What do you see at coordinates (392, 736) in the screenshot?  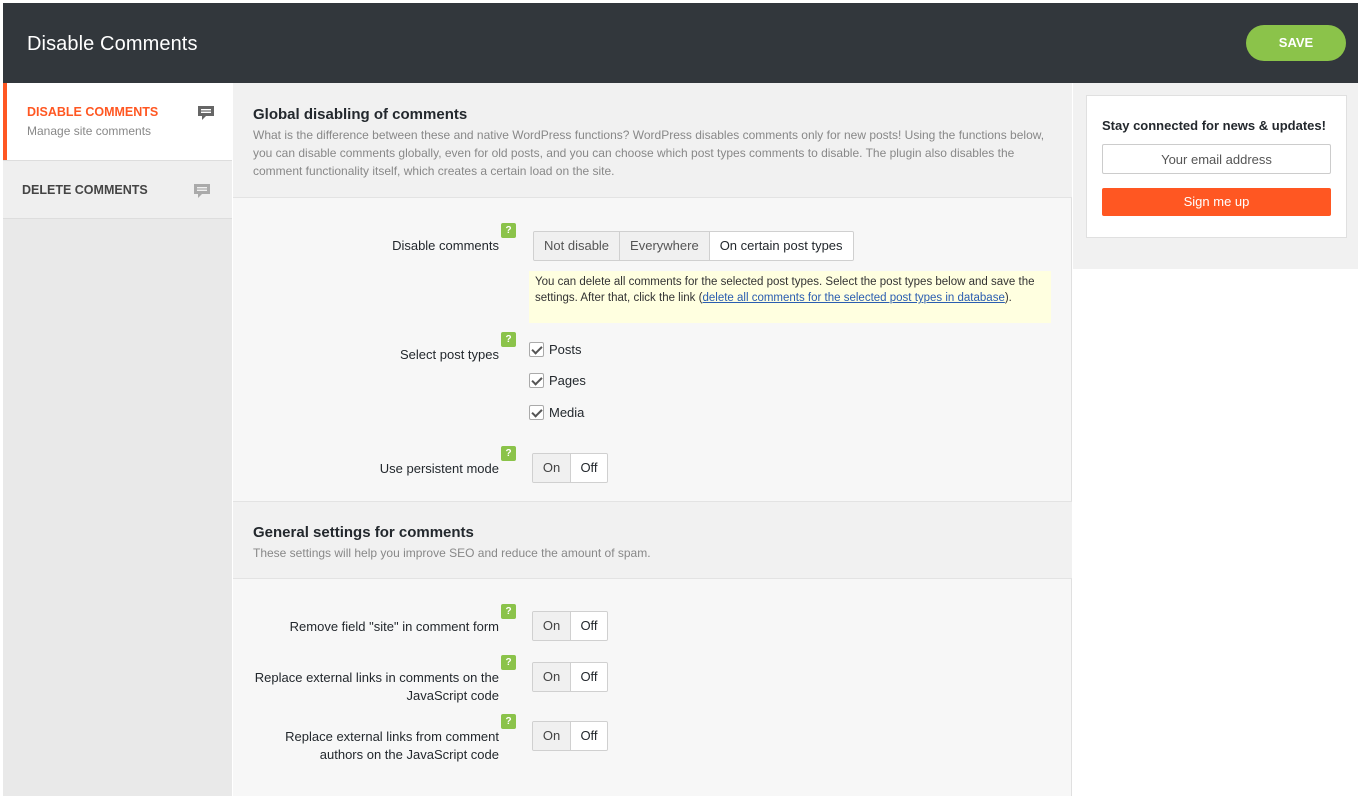 I see `label-line: Replace external links from comment` at bounding box center [392, 736].